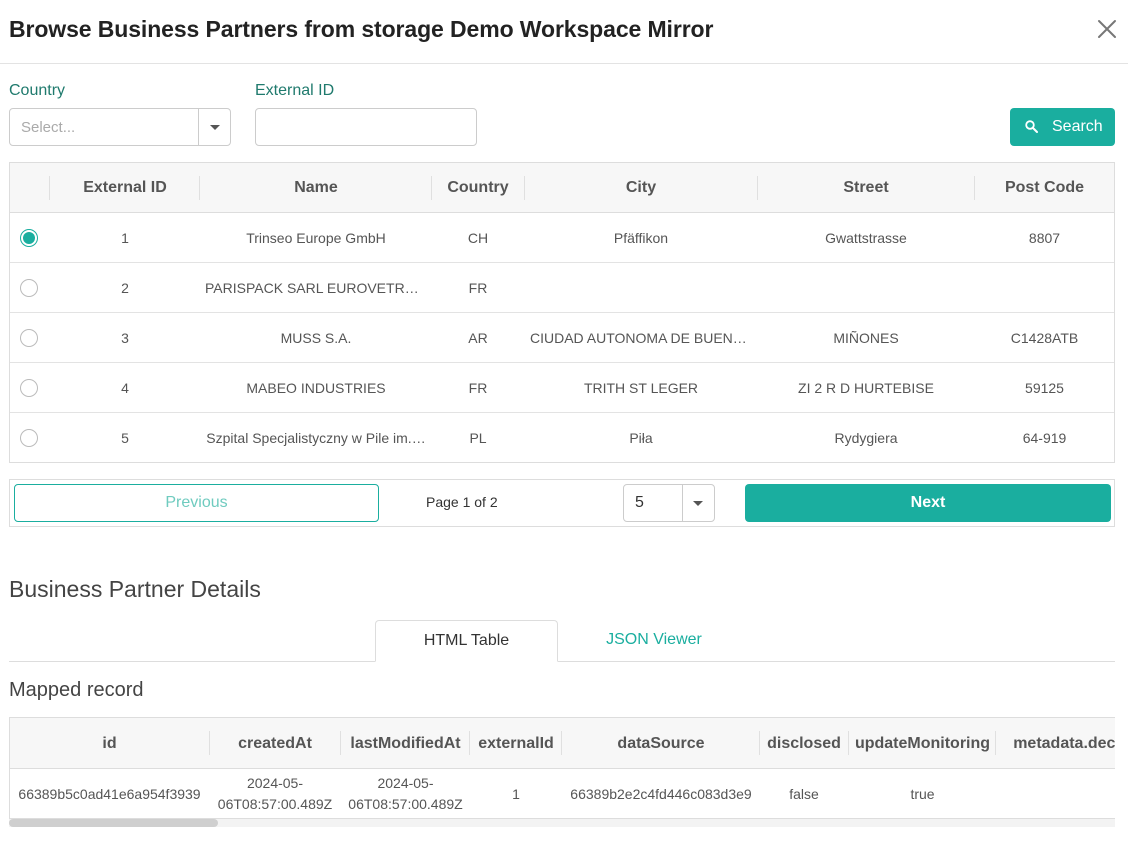 This screenshot has height=862, width=1128. Describe the element at coordinates (1044, 238) in the screenshot. I see `cell-post-code: 8807` at that location.